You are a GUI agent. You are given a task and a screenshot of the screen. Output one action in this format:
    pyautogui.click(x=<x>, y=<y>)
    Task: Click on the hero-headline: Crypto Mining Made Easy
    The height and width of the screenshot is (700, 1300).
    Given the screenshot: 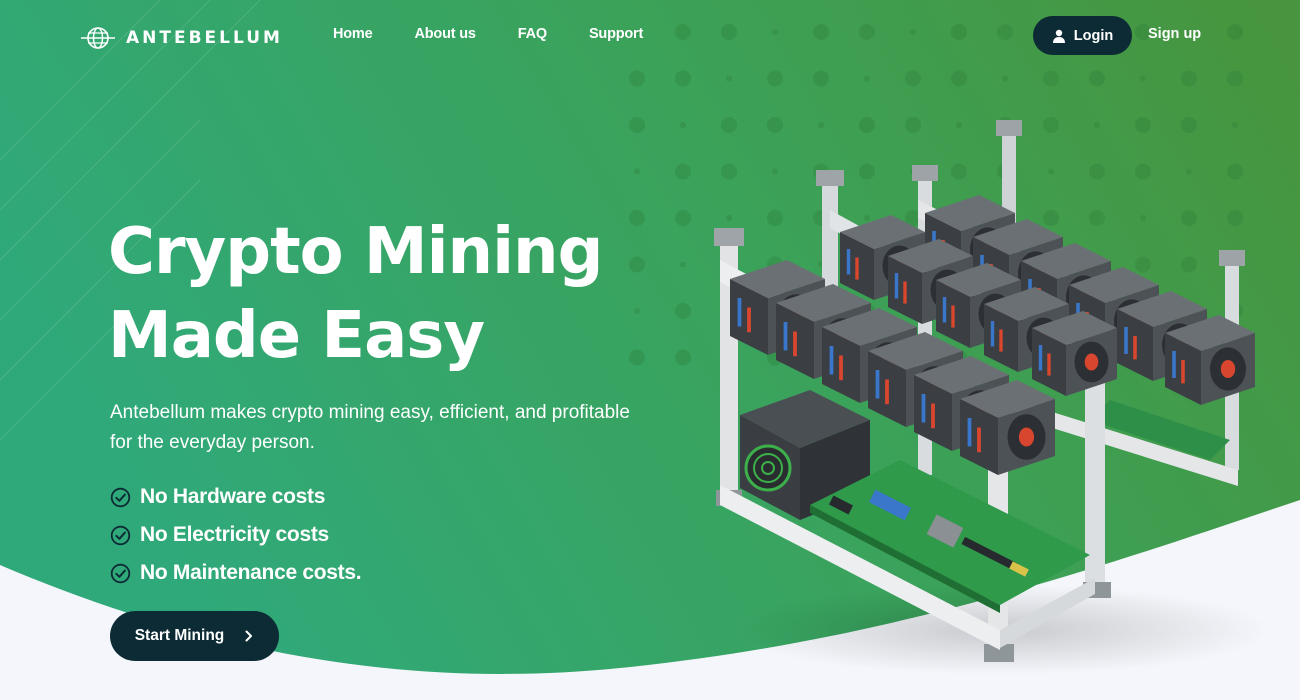 What is the action you would take?
    pyautogui.click(x=388, y=294)
    